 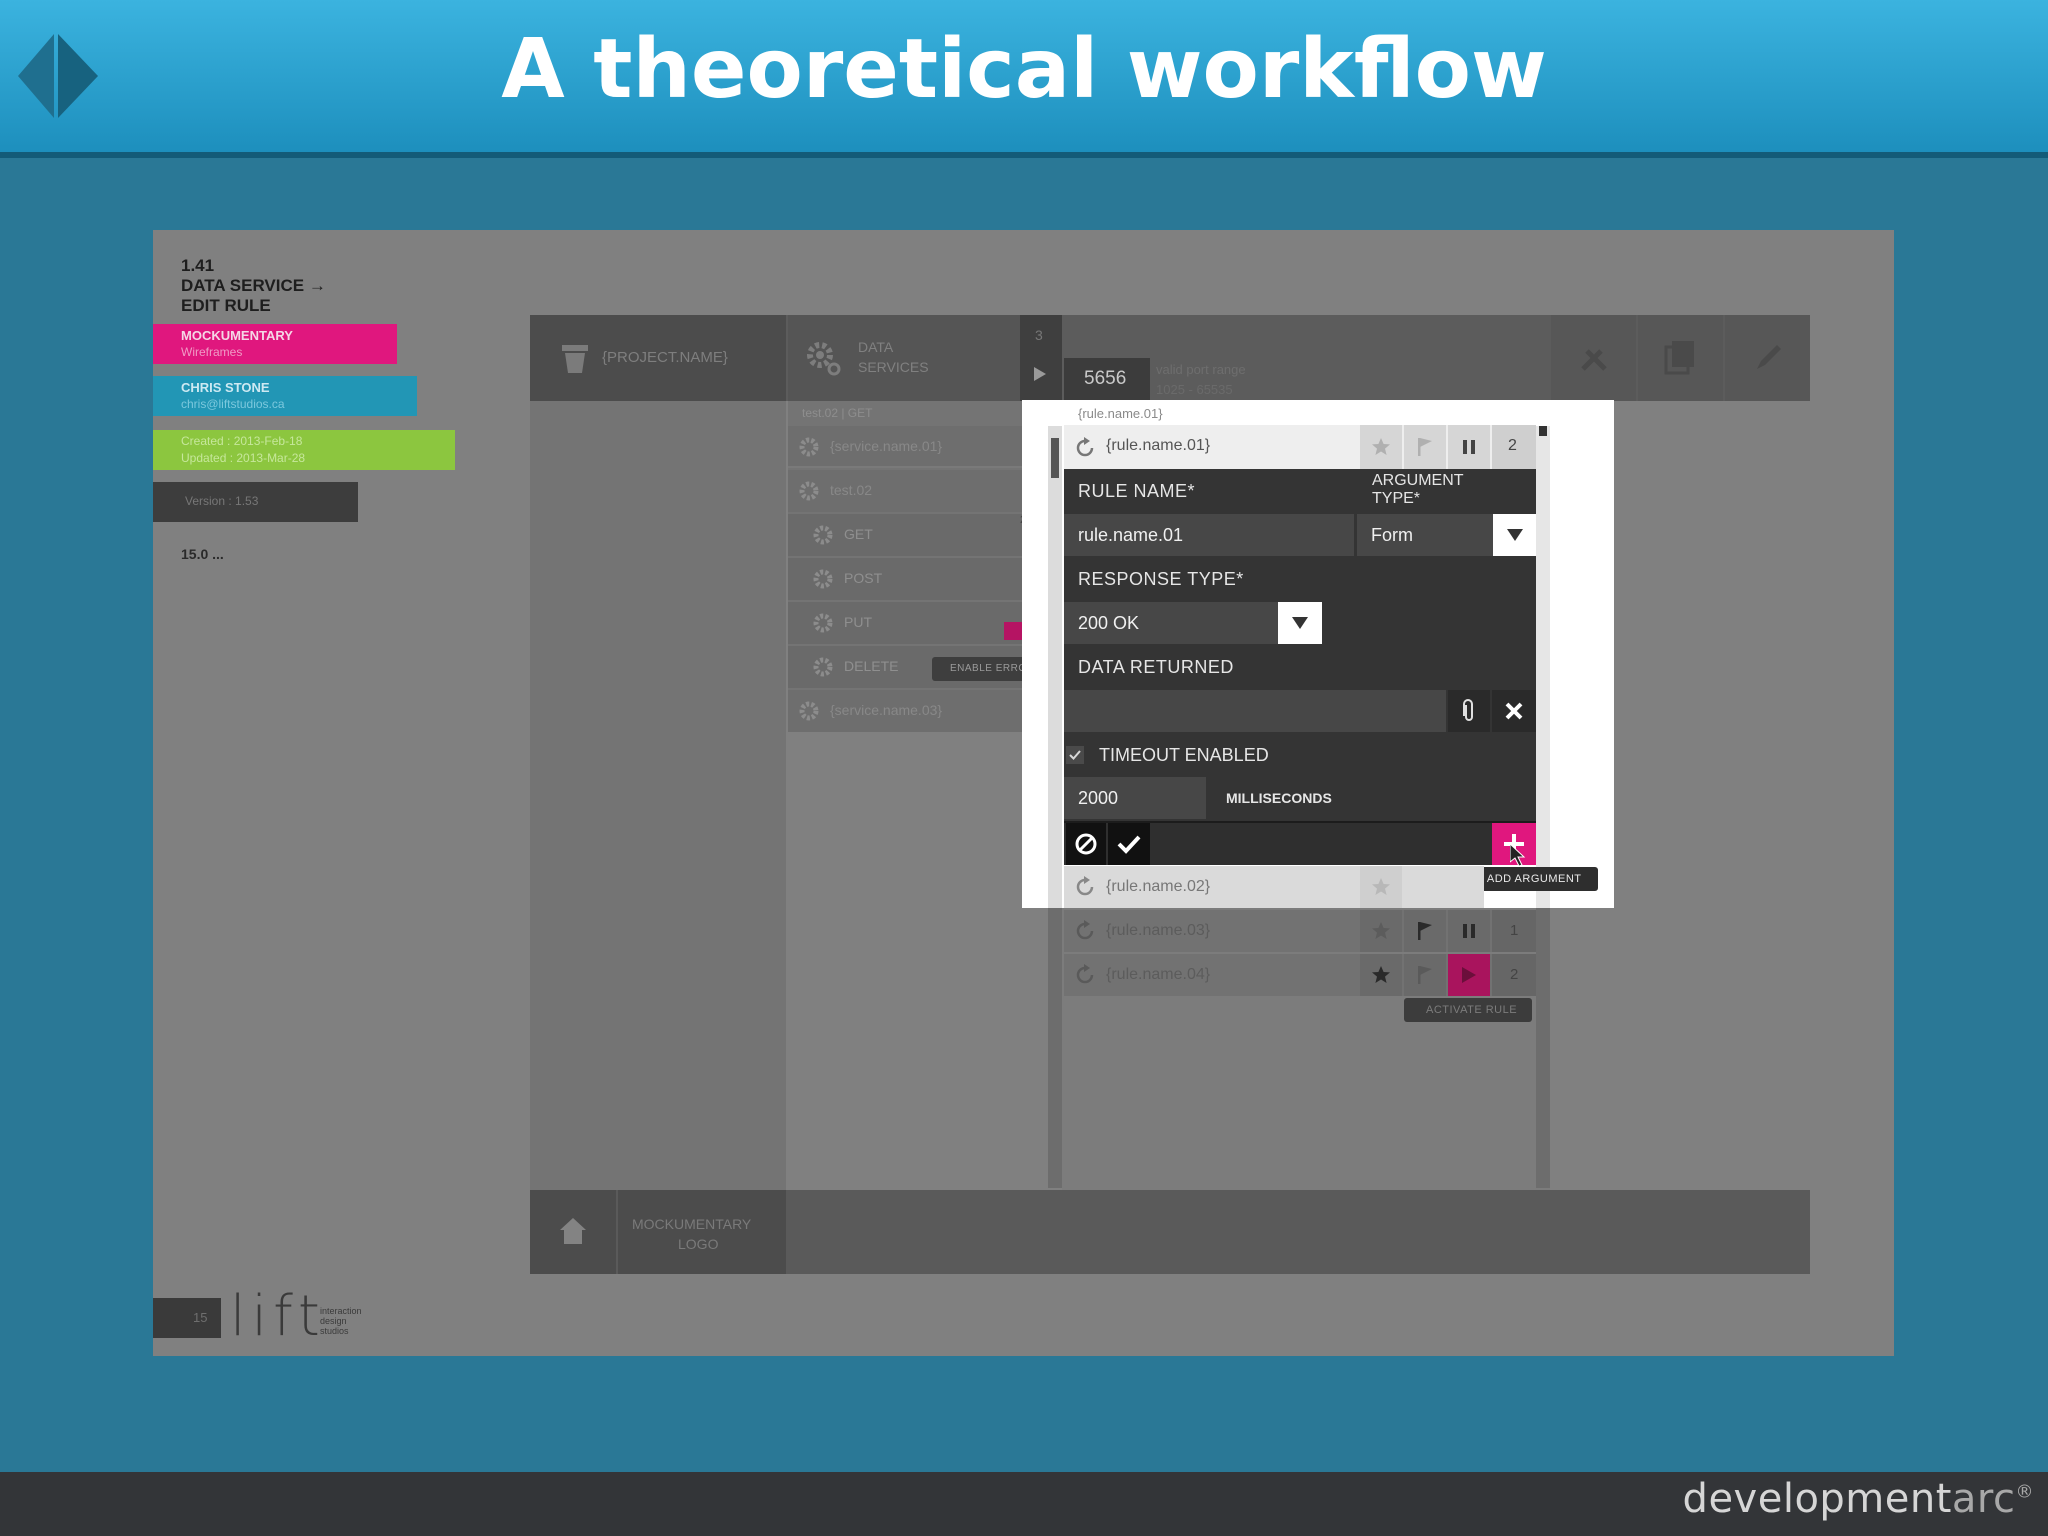 I want to click on page-number-box: 15, so click(x=187, y=1318).